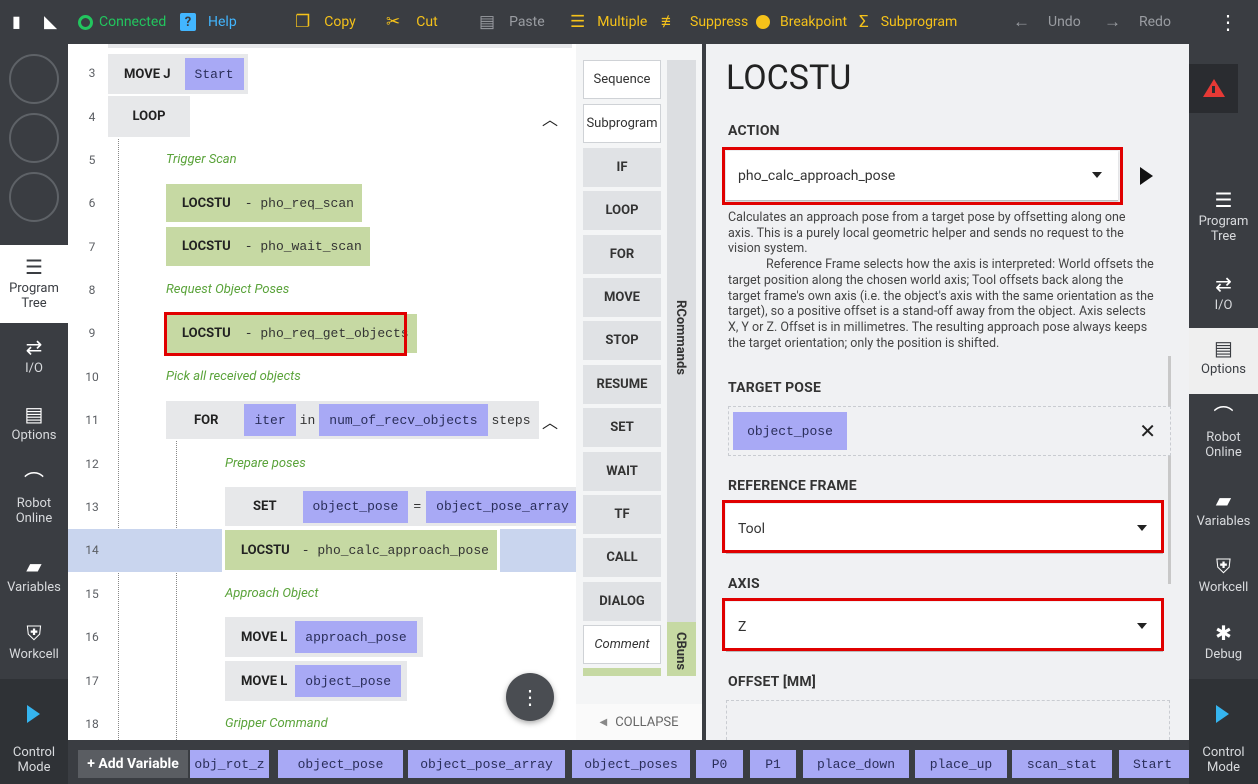  Describe the element at coordinates (1223, 645) in the screenshot. I see `right-nav-debug: ✱ Debug` at that location.